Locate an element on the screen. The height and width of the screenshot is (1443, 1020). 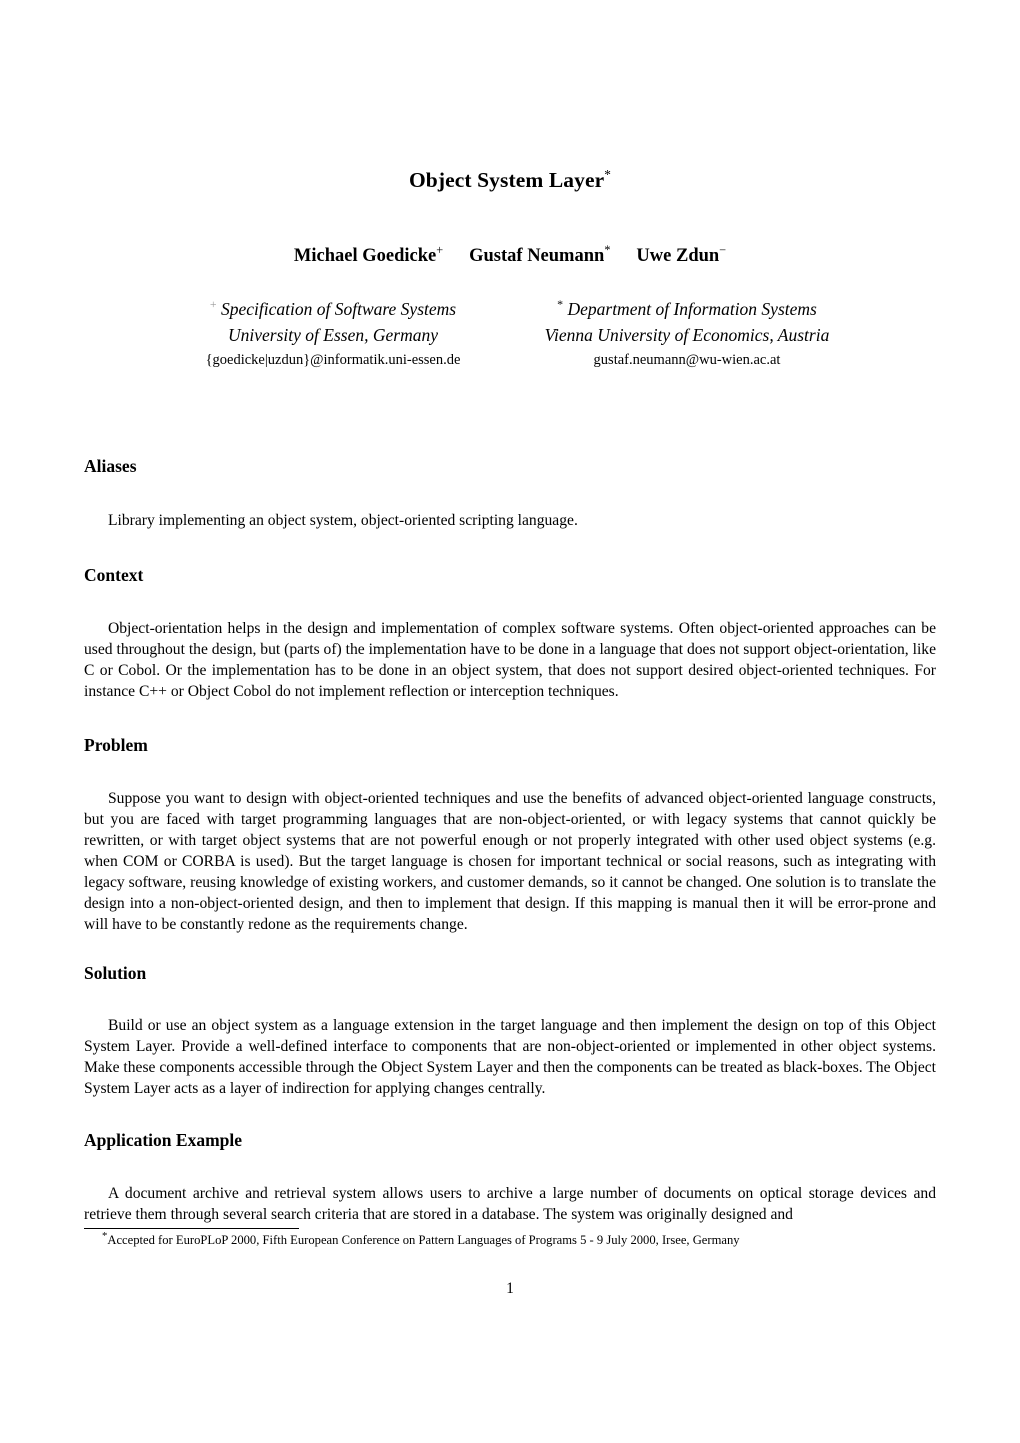
affiliation-right-mark: * is located at coordinates (560, 304).